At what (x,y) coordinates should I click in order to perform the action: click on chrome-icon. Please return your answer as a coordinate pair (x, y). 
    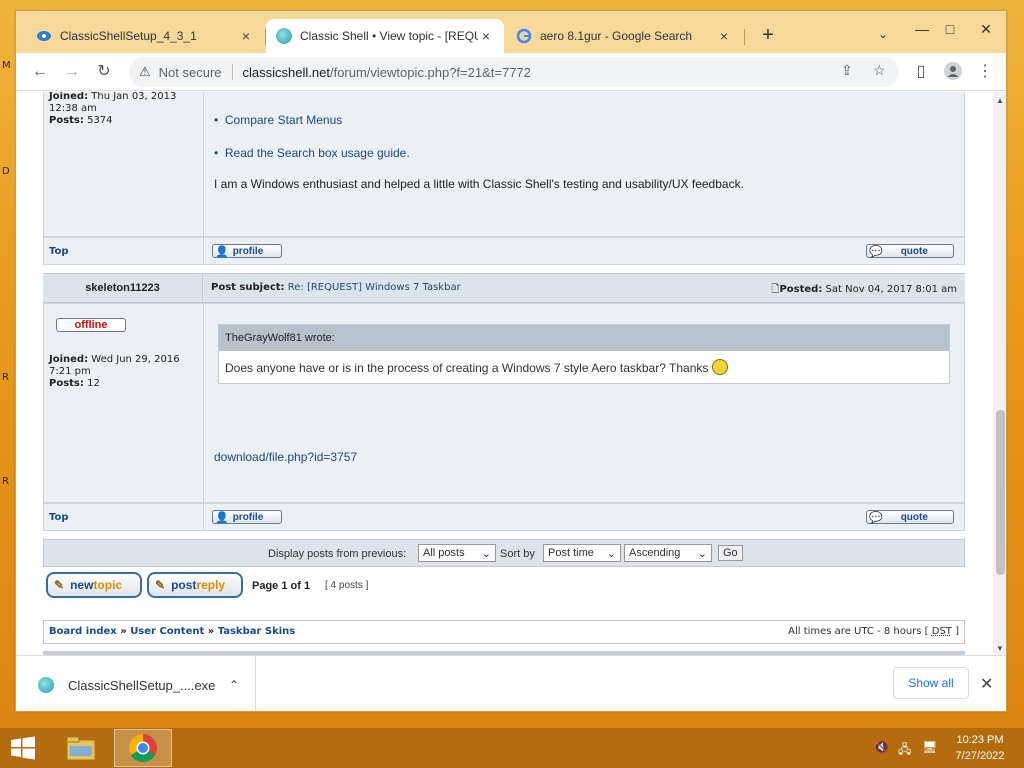
    Looking at the image, I should click on (143, 748).